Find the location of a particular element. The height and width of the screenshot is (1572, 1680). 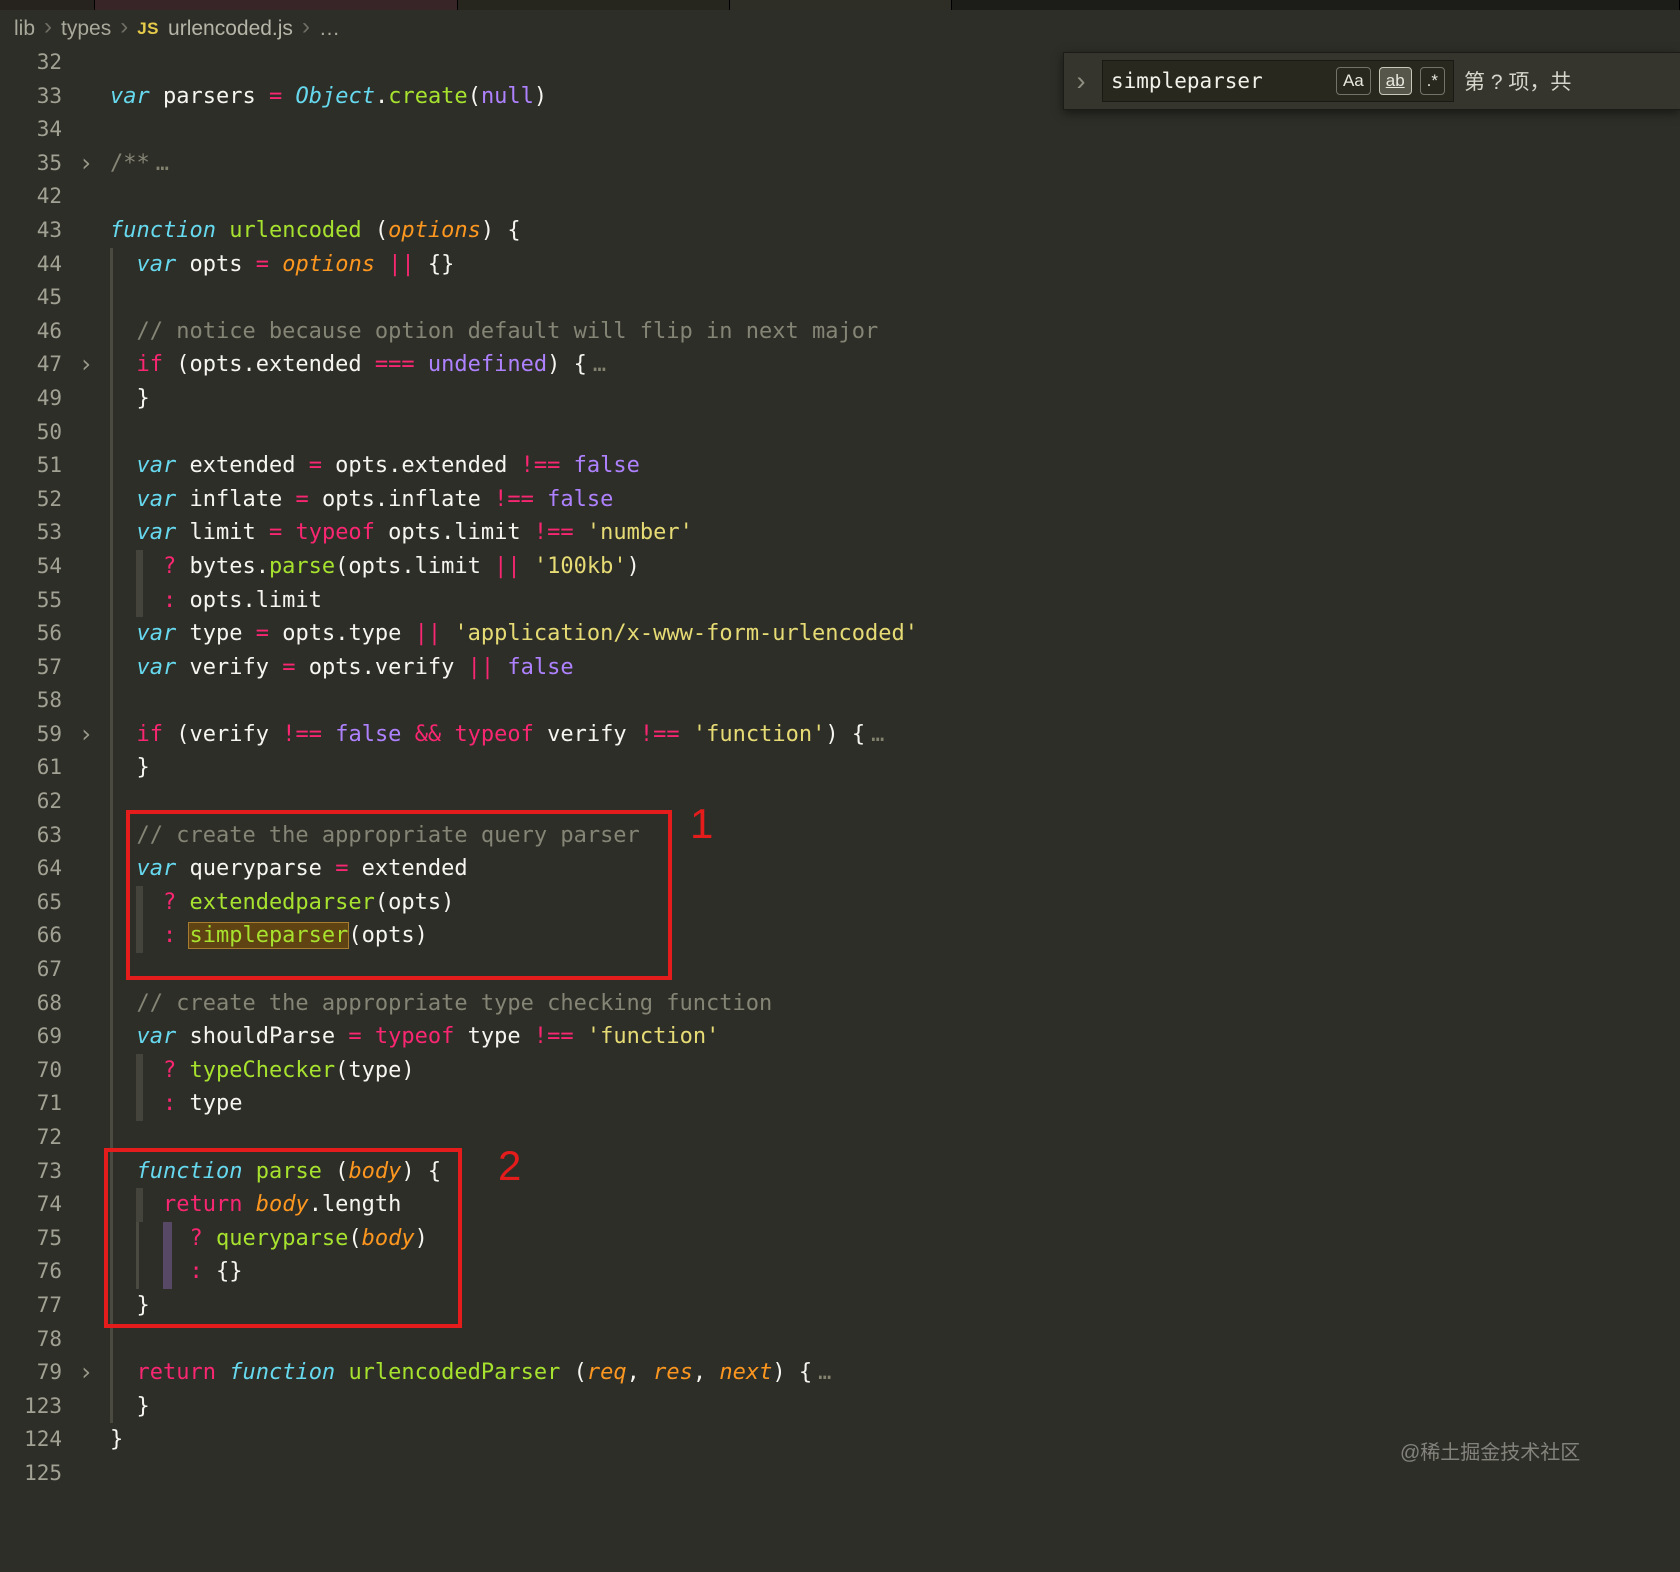

code-line: 43 function urlencoded (options) { is located at coordinates (840, 231).